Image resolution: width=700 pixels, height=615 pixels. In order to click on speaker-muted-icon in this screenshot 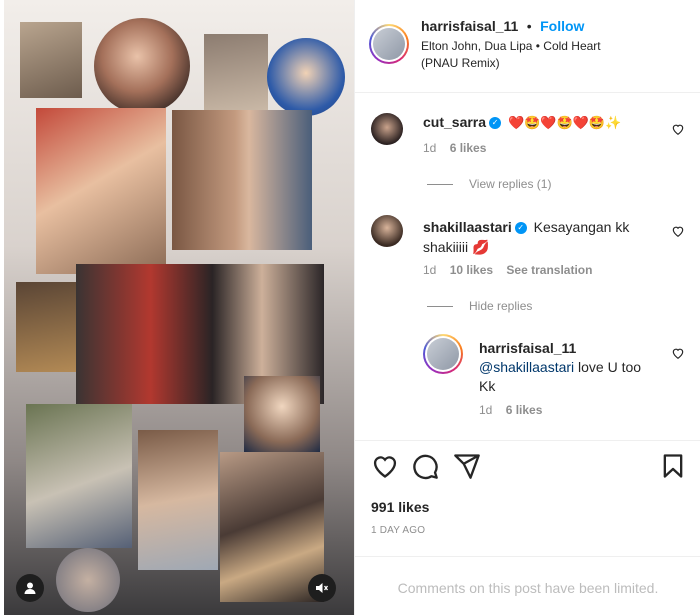, I will do `click(322, 588)`.